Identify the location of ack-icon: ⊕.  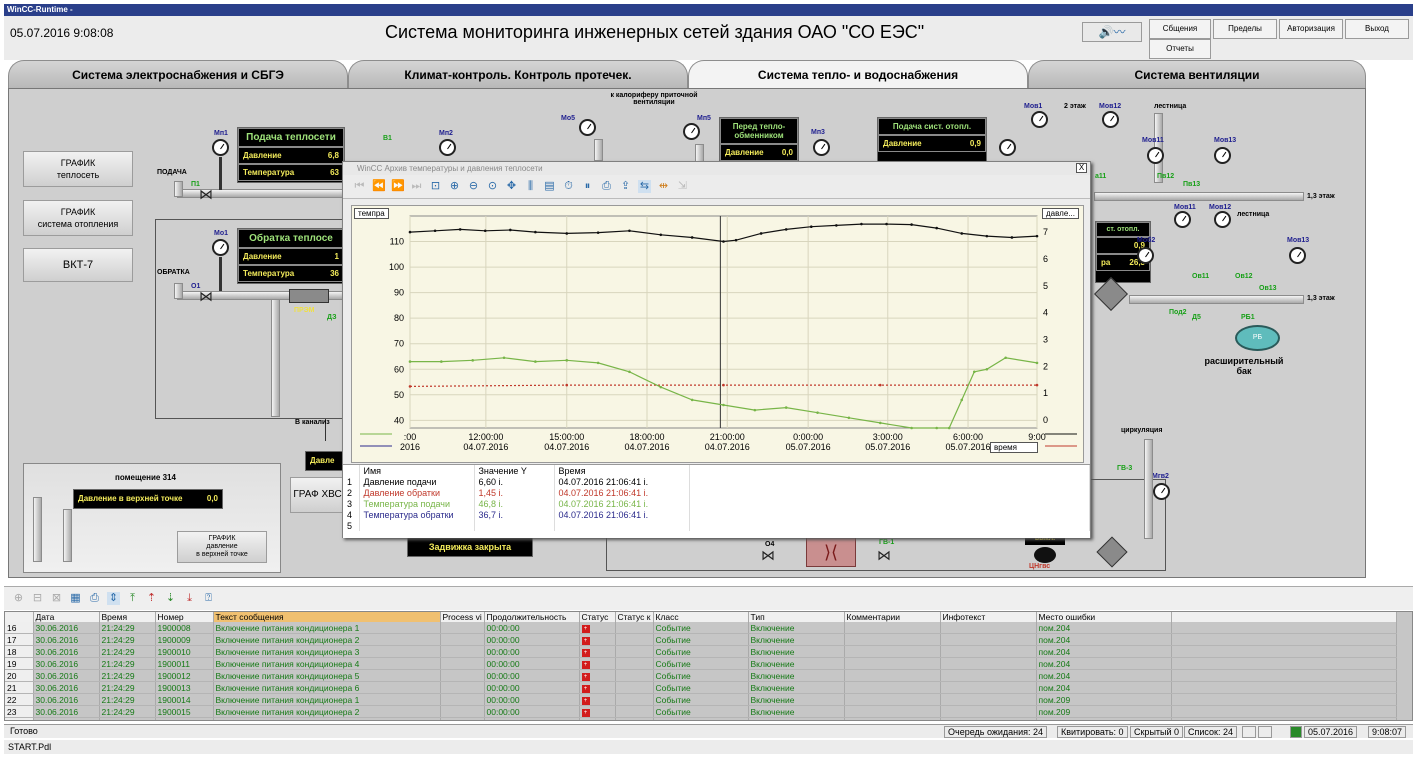
(18, 598).